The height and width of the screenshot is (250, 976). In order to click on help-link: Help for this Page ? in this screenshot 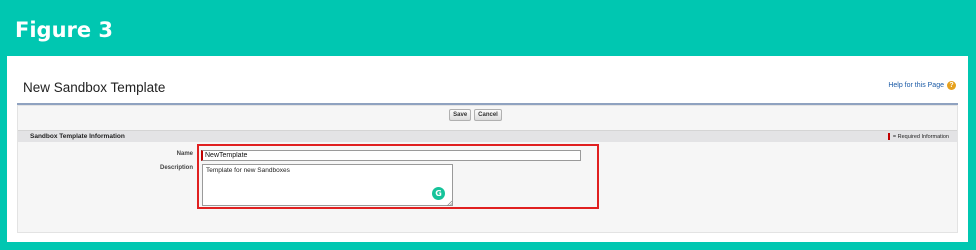, I will do `click(922, 85)`.